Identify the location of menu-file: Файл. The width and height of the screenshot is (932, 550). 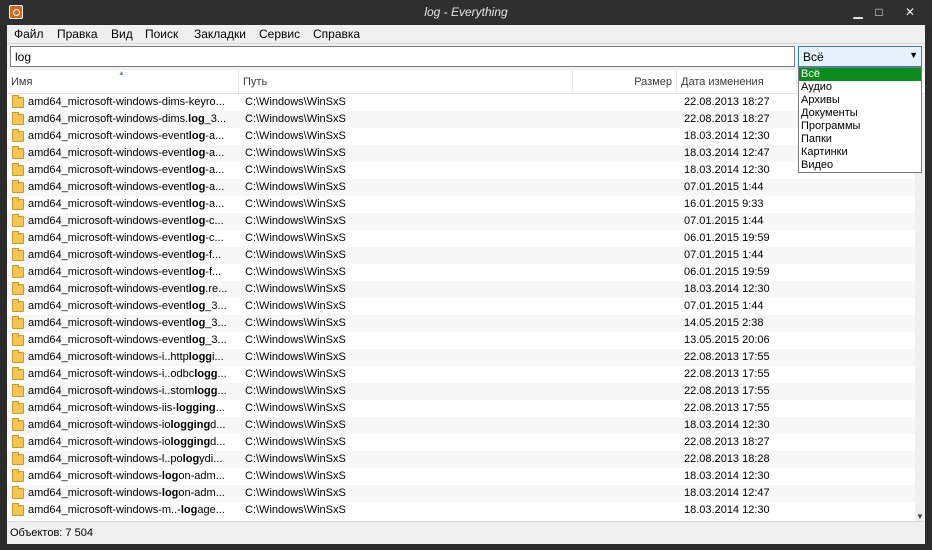
(29, 34).